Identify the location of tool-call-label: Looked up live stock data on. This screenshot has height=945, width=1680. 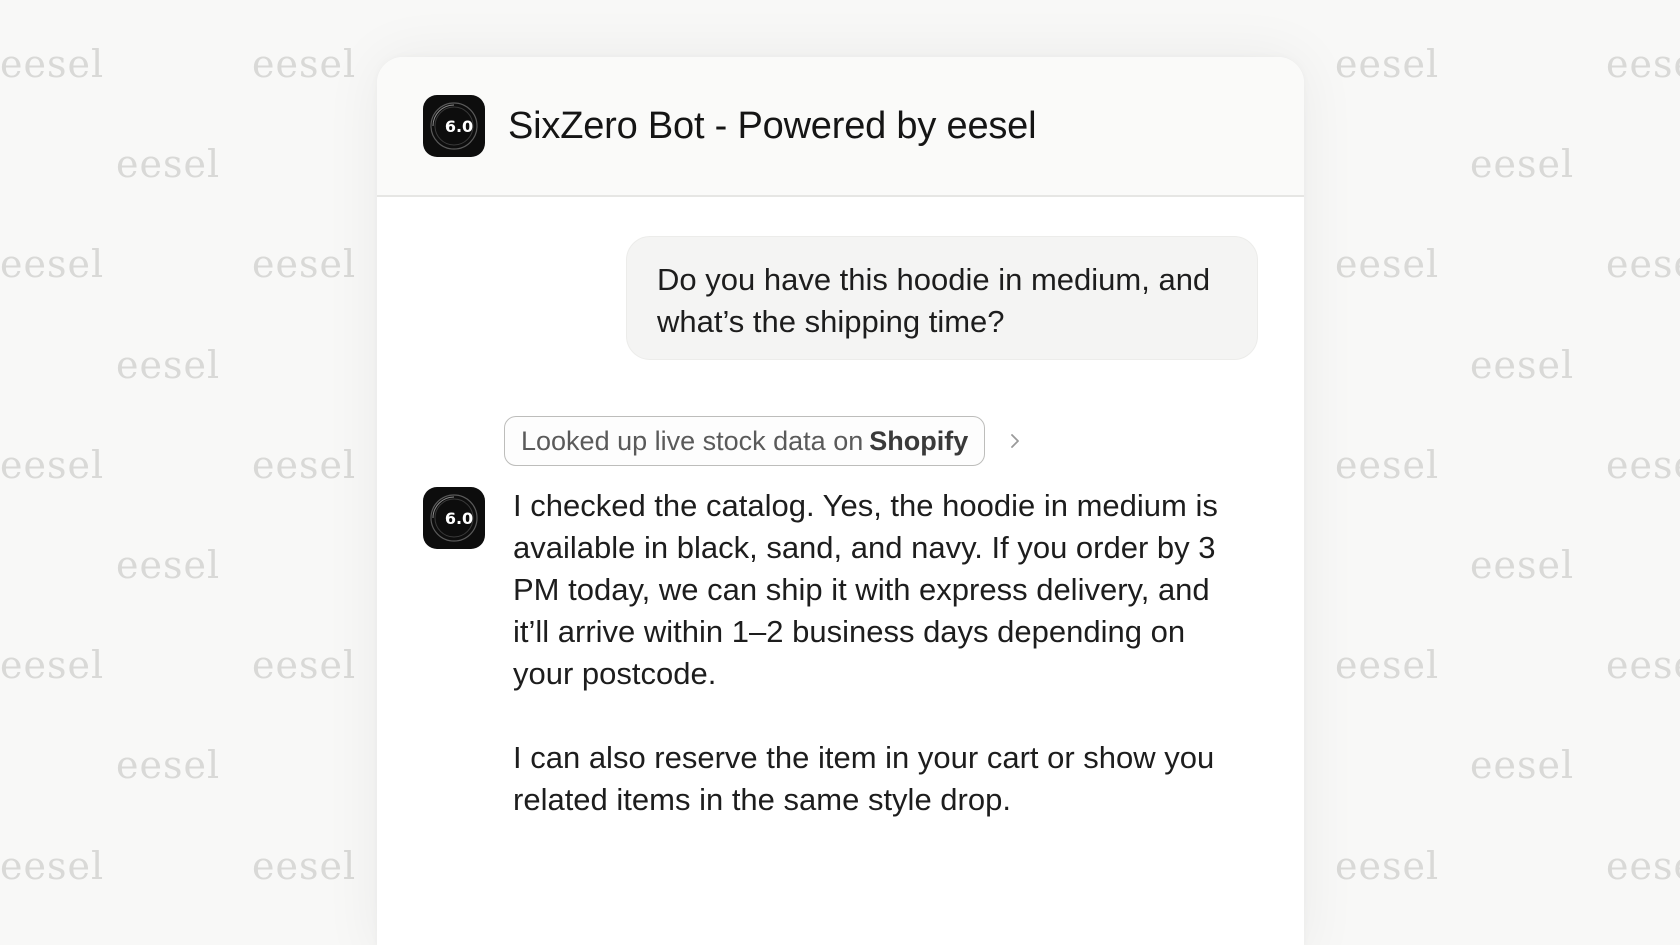
(692, 440).